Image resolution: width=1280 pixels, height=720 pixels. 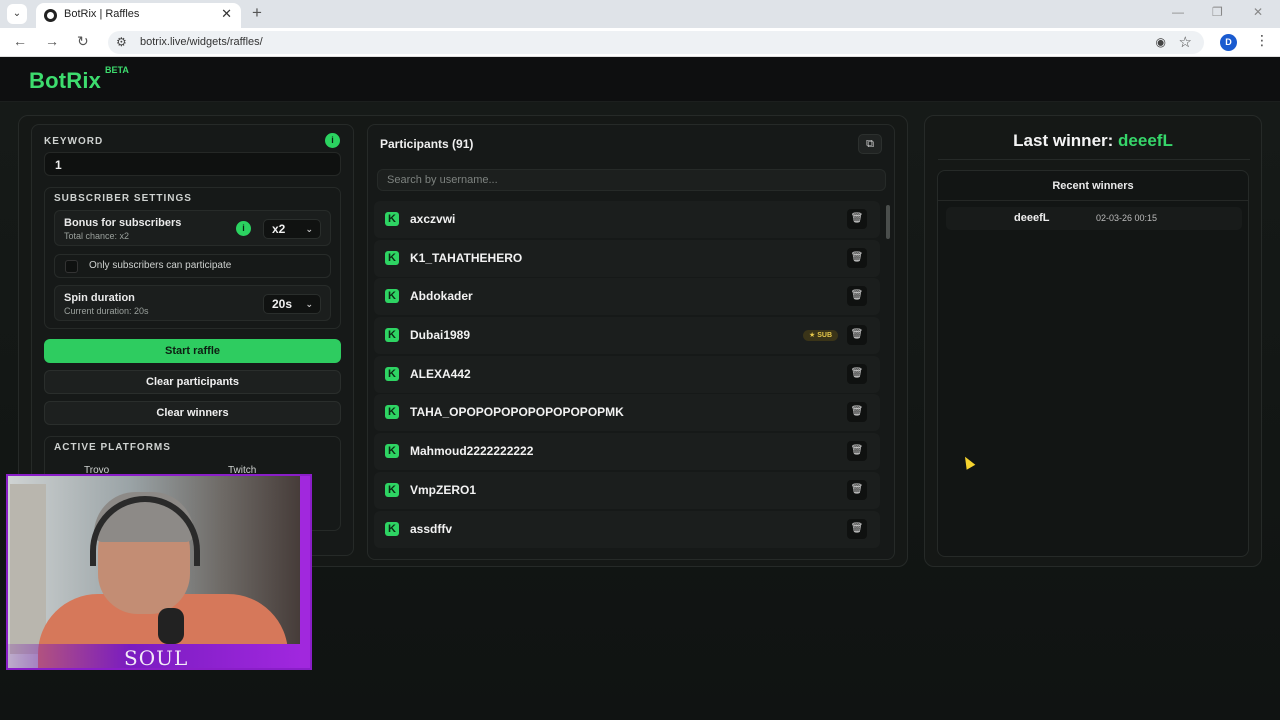 What do you see at coordinates (1258, 12) in the screenshot?
I see `window-close-icon: ✕` at bounding box center [1258, 12].